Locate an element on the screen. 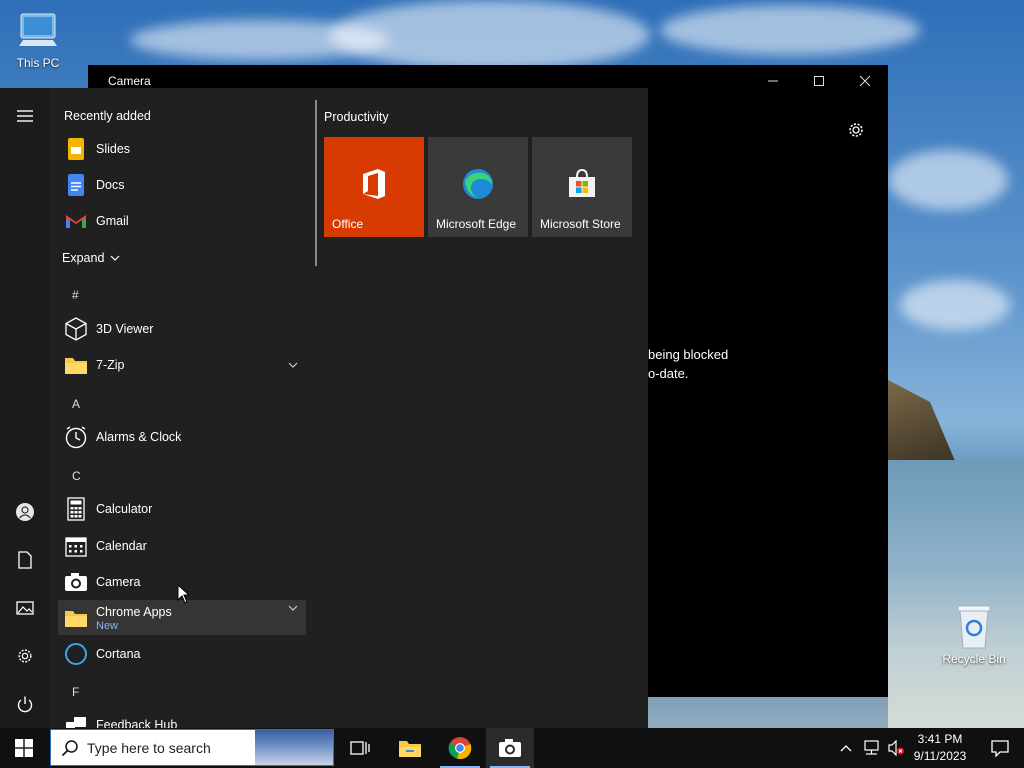 The image size is (1024, 768). task-view-button is located at coordinates (360, 748).